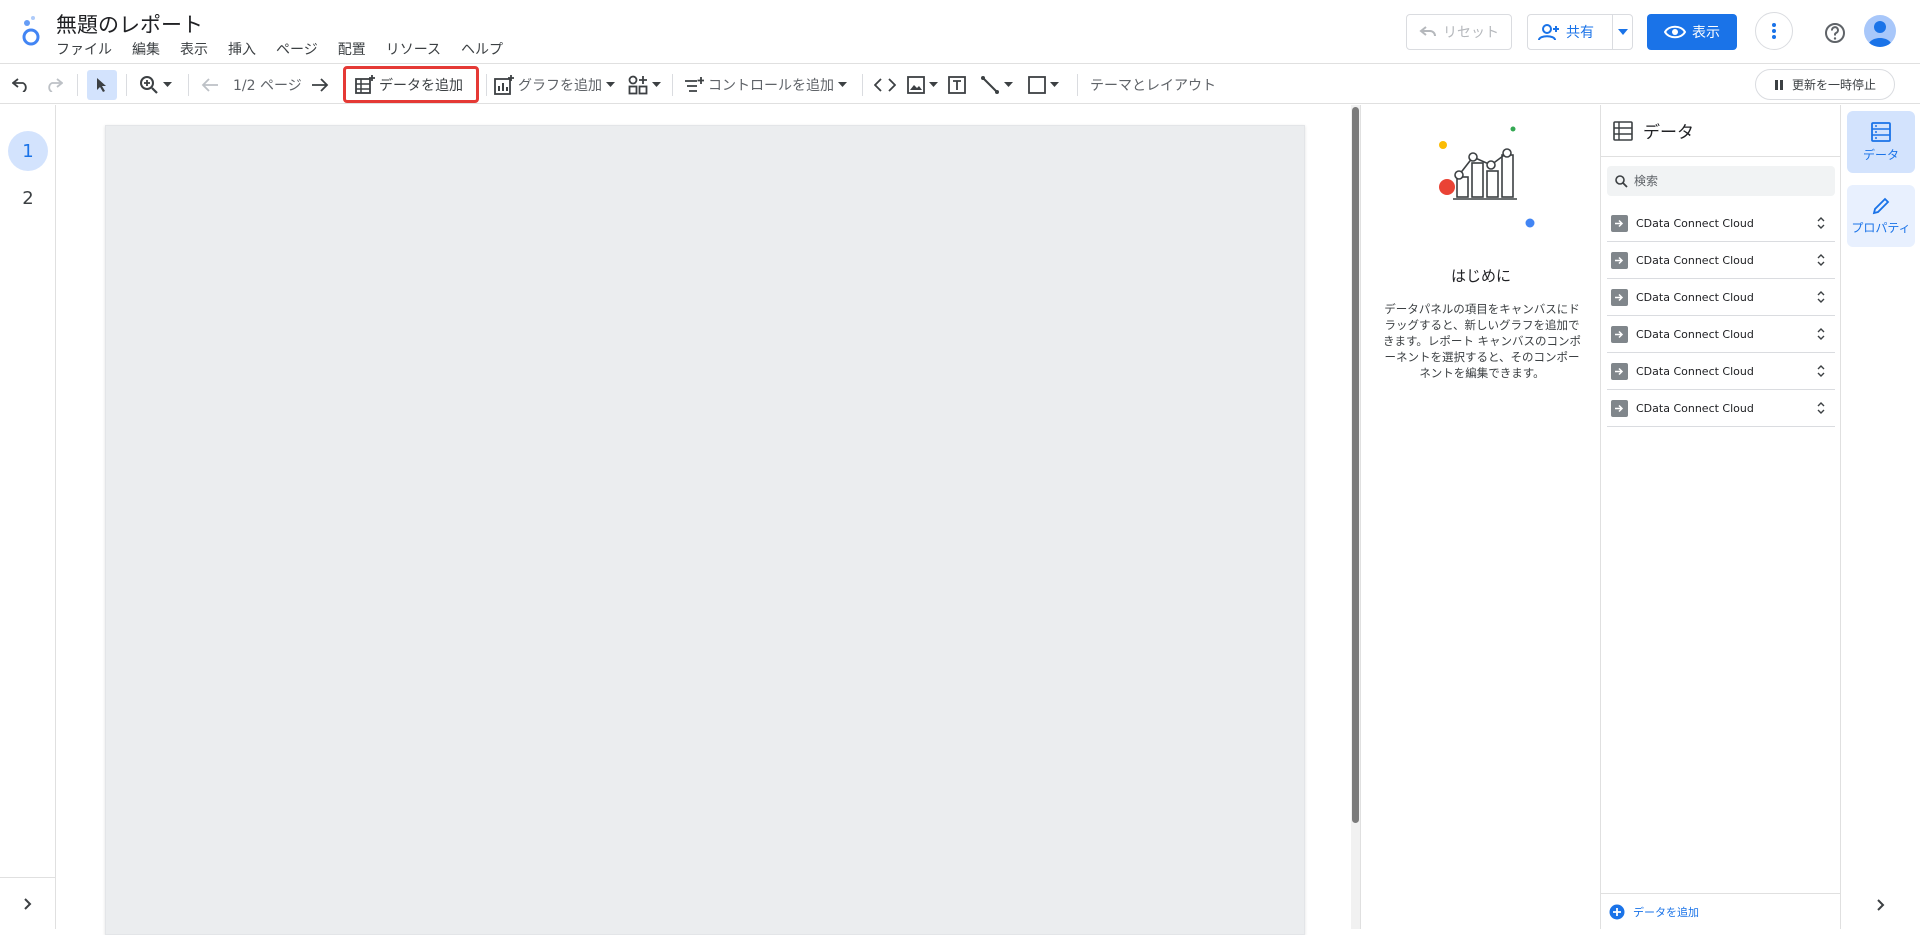  What do you see at coordinates (1459, 32) in the screenshot?
I see `reset-button: リセット` at bounding box center [1459, 32].